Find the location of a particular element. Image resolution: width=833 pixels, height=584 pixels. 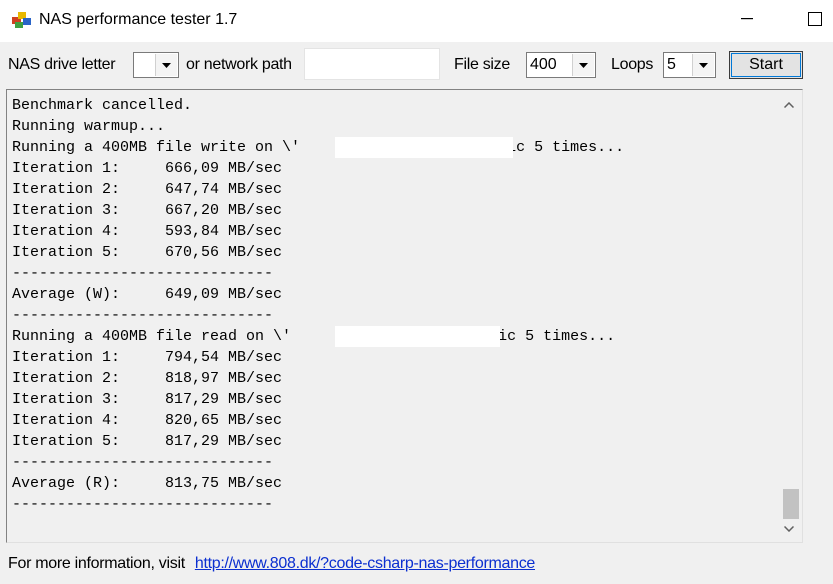

loops-value: 5 is located at coordinates (671, 64).